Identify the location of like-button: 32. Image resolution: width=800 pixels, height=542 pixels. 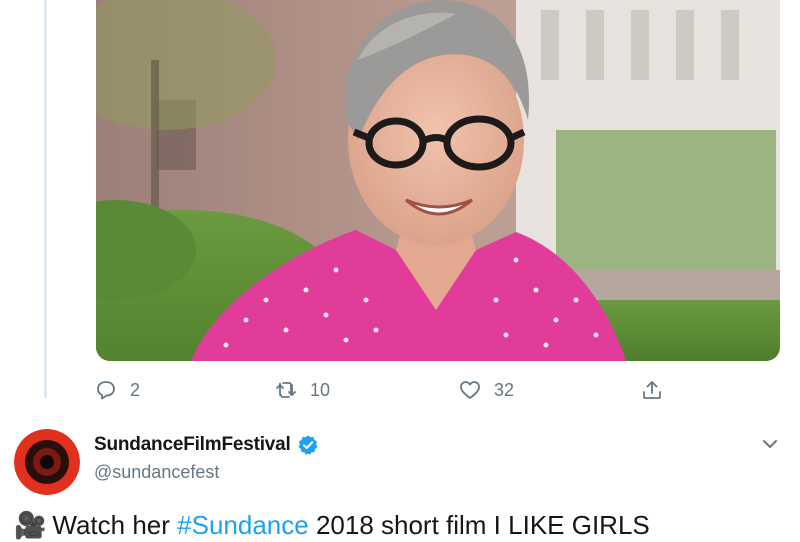
(486, 390).